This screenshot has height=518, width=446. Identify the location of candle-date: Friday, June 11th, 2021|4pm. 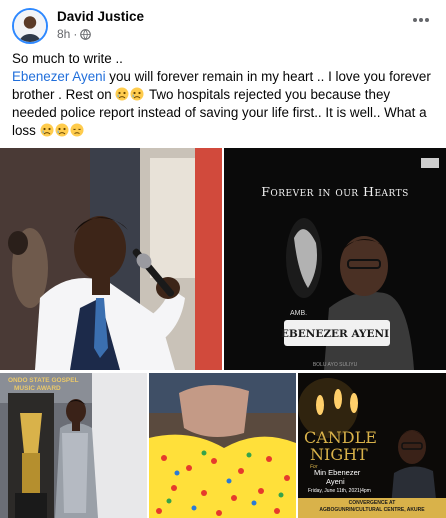
(339, 491).